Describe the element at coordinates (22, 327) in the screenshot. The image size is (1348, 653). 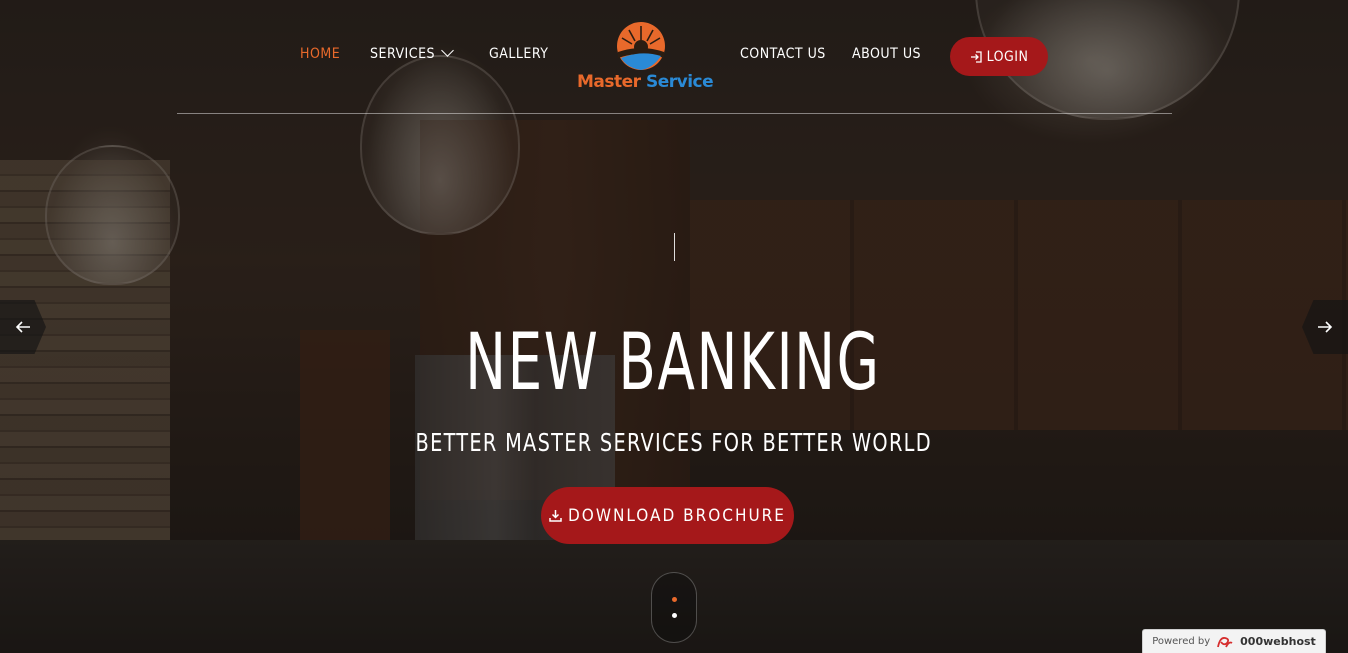
I see `arrow-left-icon` at that location.